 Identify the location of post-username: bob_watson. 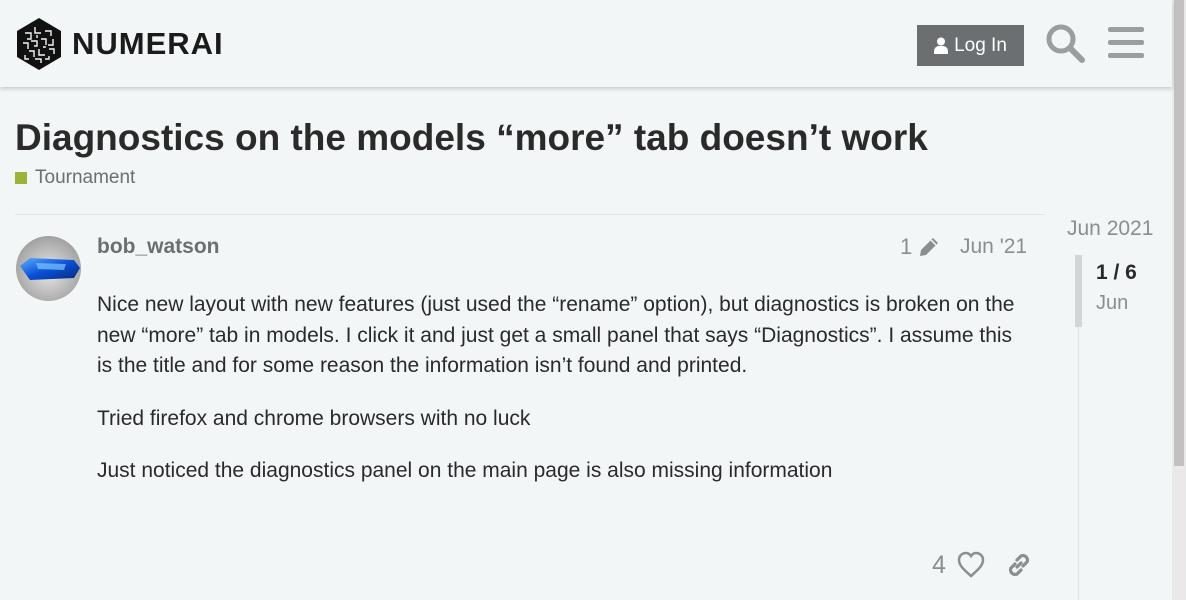
(158, 247).